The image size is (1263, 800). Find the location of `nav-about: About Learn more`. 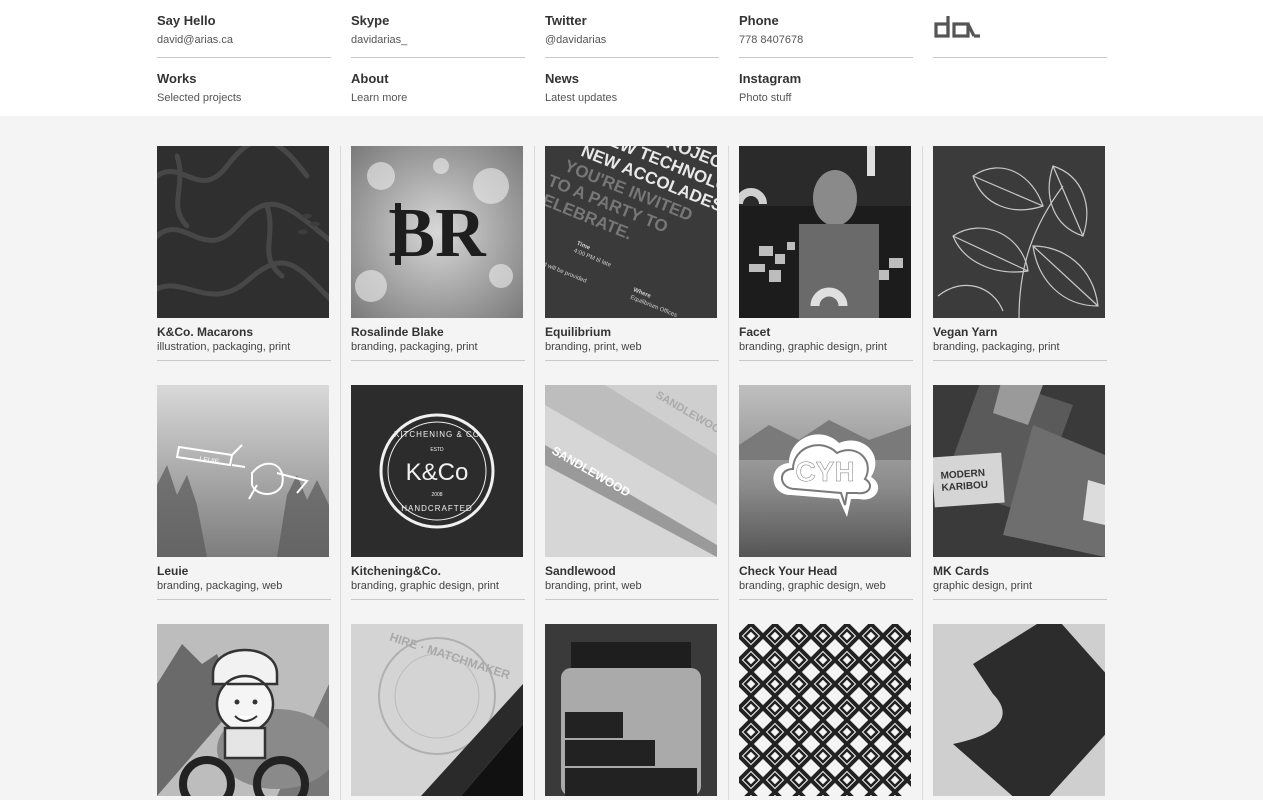

nav-about: About Learn more is located at coordinates (438, 88).